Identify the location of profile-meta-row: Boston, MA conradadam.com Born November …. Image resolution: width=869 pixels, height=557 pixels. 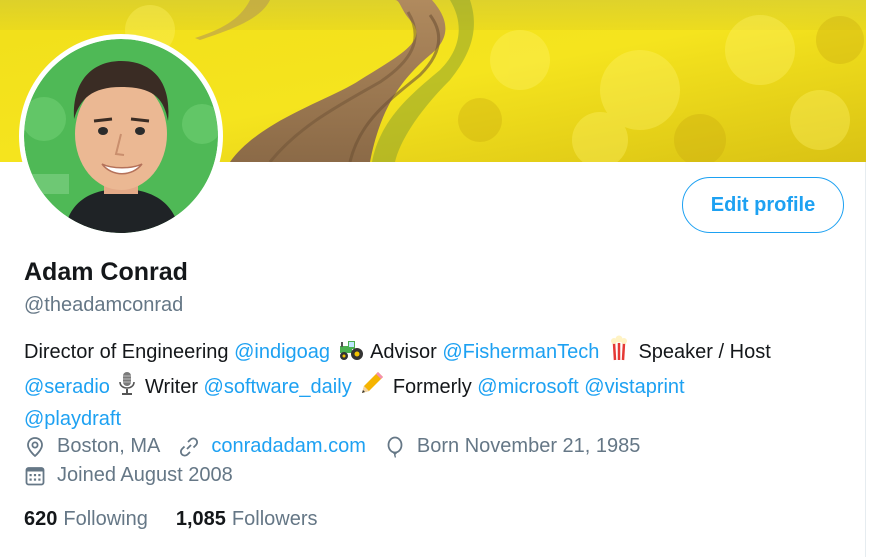
(341, 446).